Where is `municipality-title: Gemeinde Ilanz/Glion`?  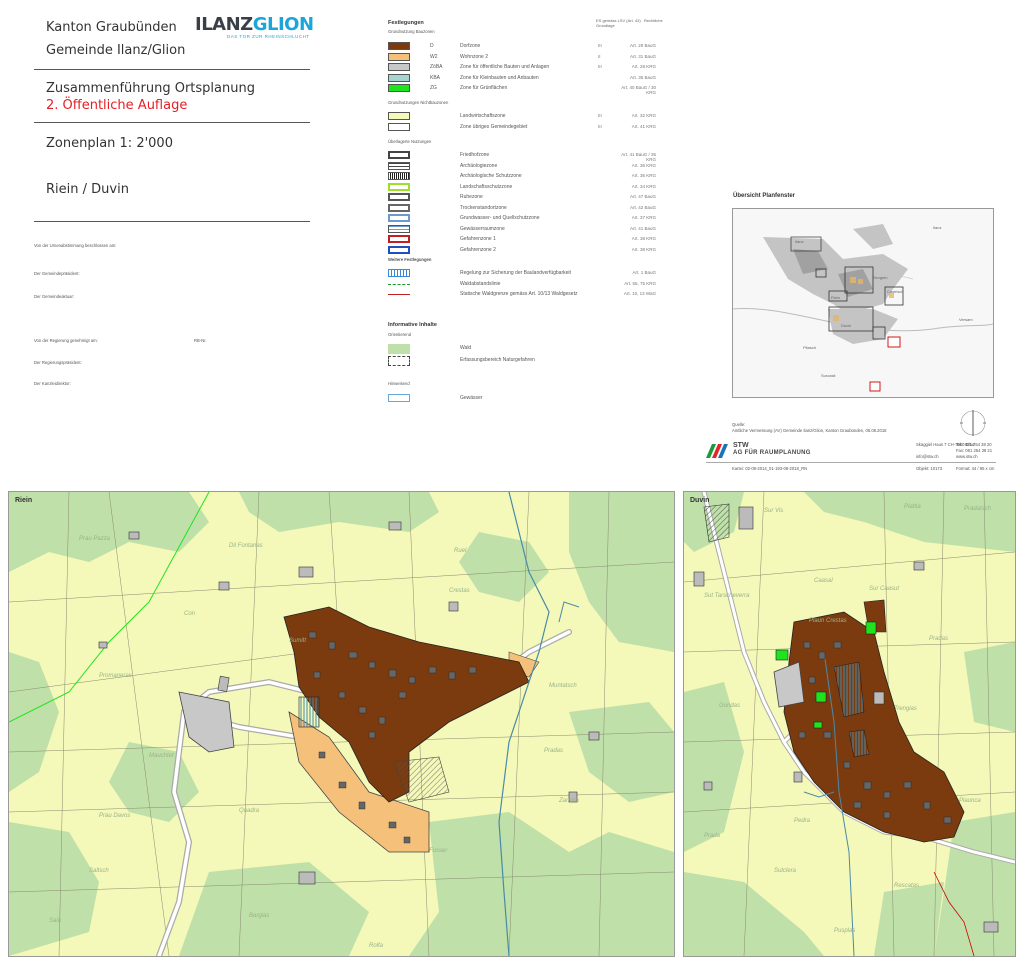
municipality-title: Gemeinde Ilanz/Glion is located at coordinates (116, 50).